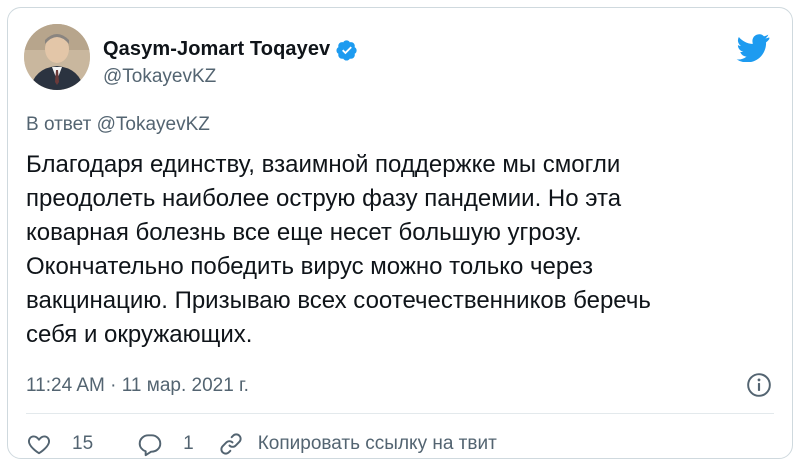 This screenshot has height=466, width=800. What do you see at coordinates (159, 77) in the screenshot?
I see `author-handle: @TokayevKZ` at bounding box center [159, 77].